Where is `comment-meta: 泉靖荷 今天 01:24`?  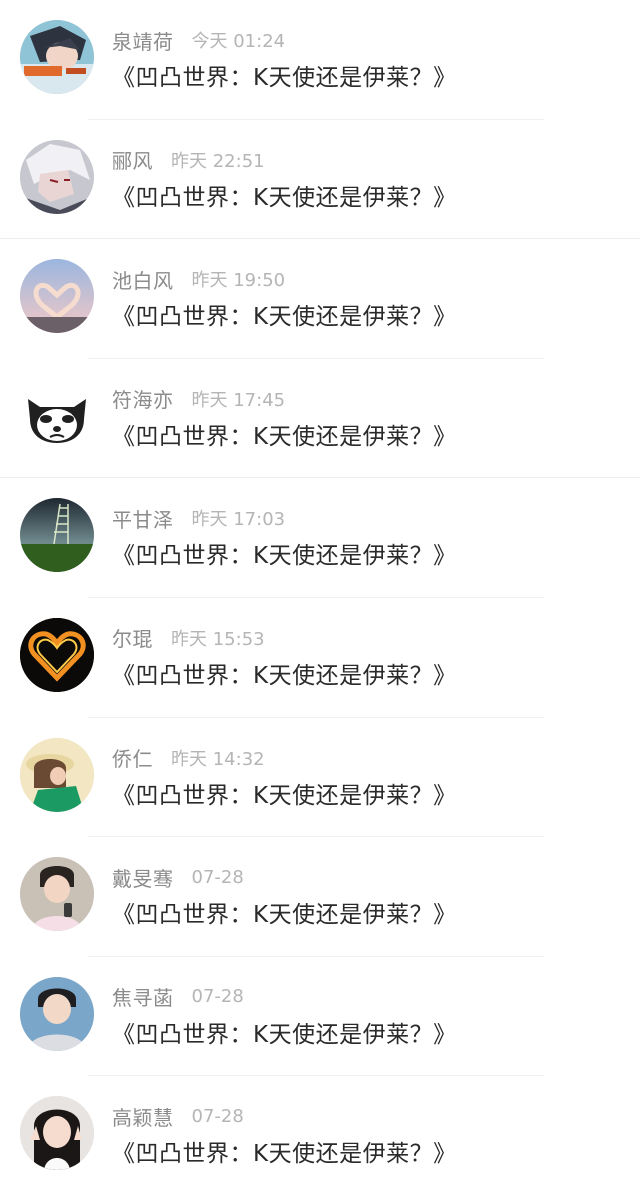
comment-meta: 泉靖荷 今天 01:24 is located at coordinates (198, 40).